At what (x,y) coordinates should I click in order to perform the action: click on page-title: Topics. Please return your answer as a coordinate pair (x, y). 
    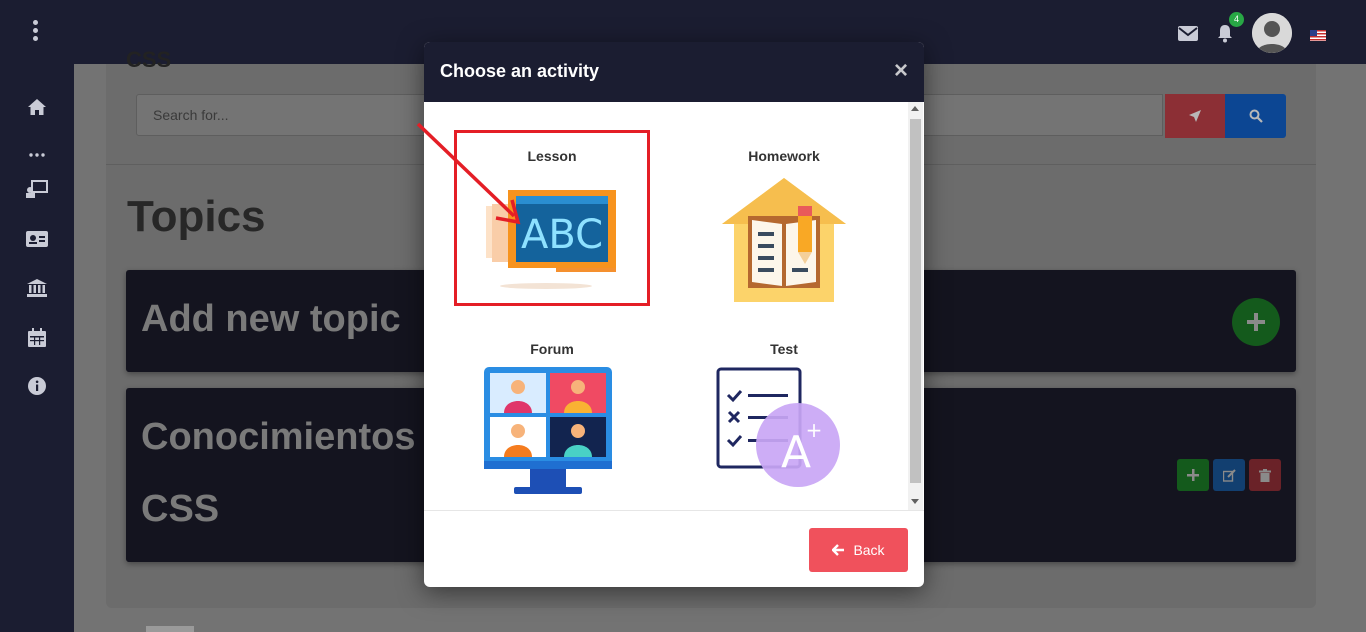
    Looking at the image, I should click on (196, 216).